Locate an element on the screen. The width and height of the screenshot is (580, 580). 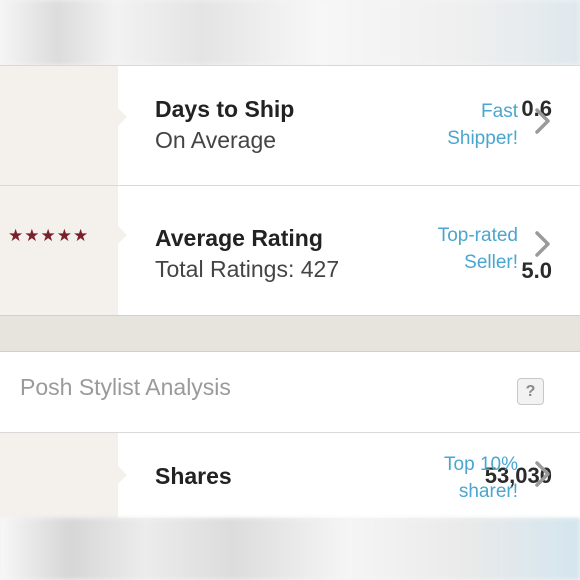
days-to-ship-title: Days to Ship is located at coordinates (225, 109).